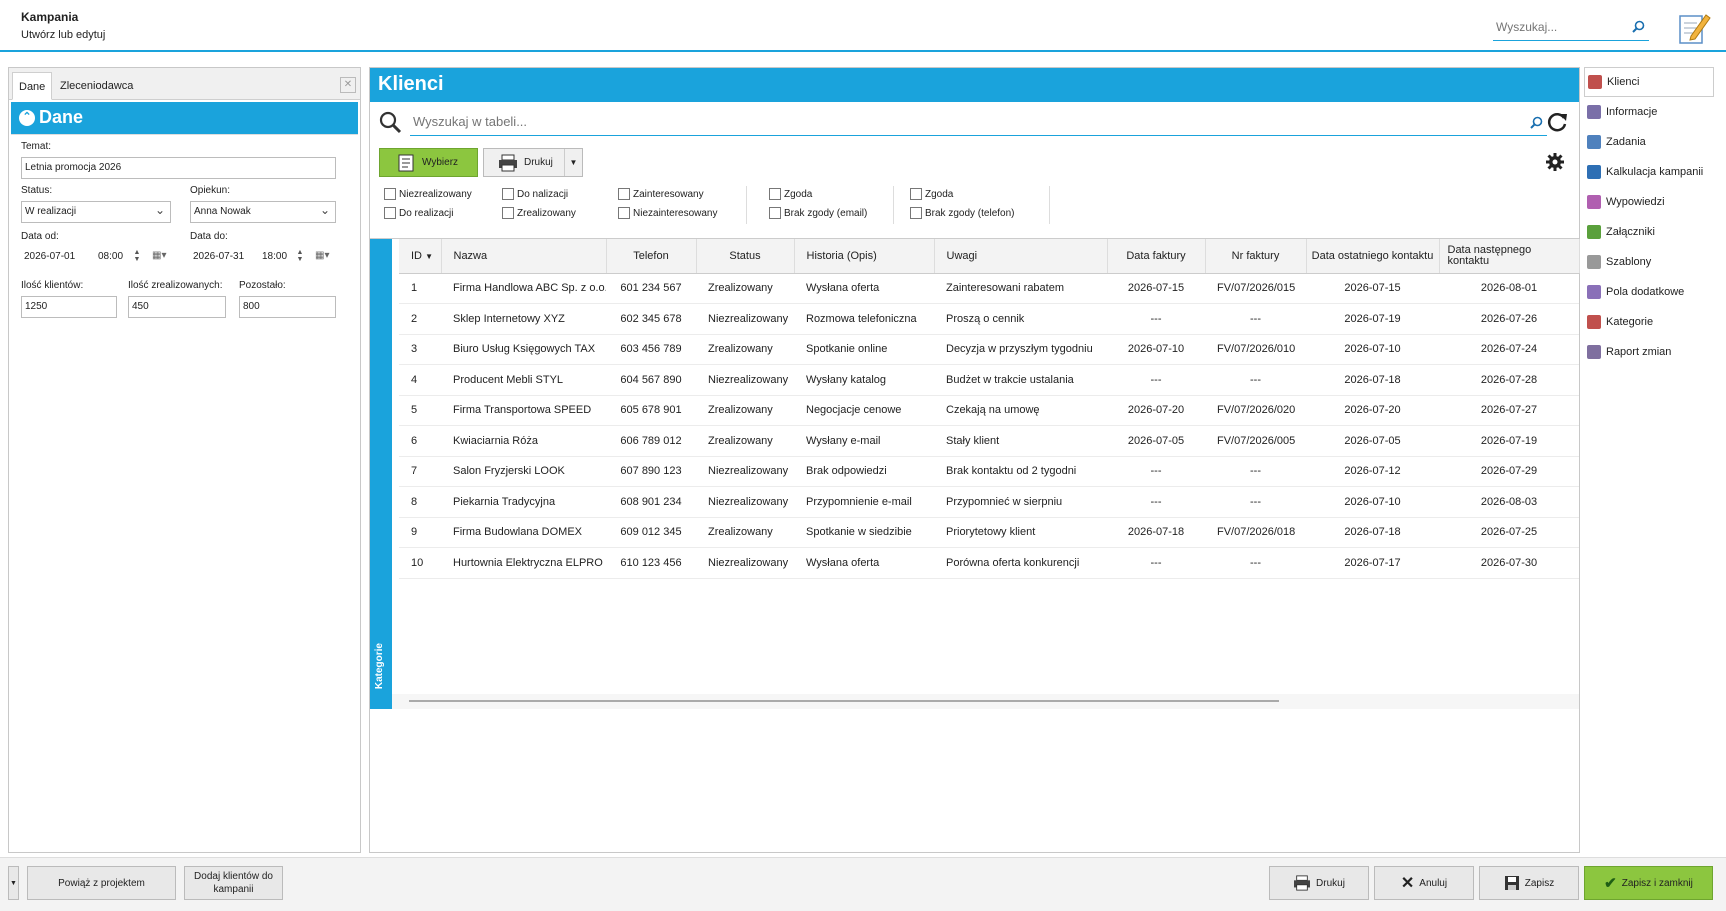  What do you see at coordinates (1156, 256) in the screenshot?
I see `column-header-data-faktury: Data faktury` at bounding box center [1156, 256].